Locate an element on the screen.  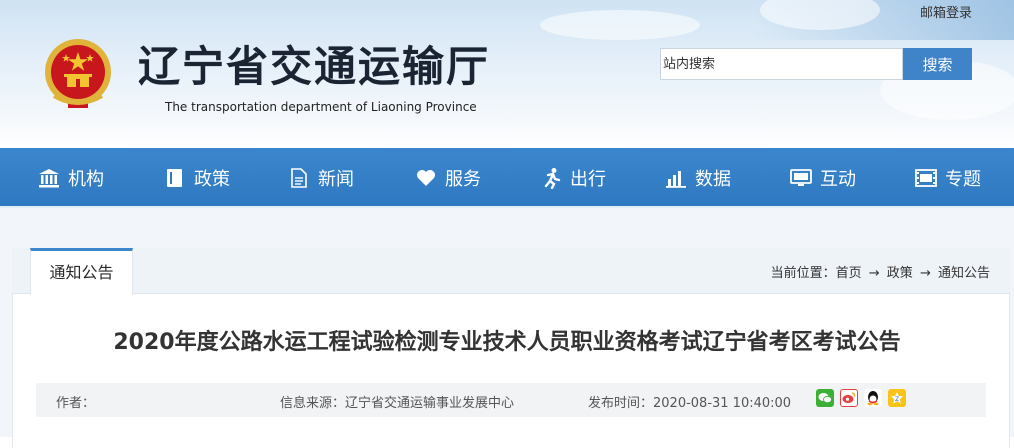
cloud-decoration is located at coordinates (620, 25).